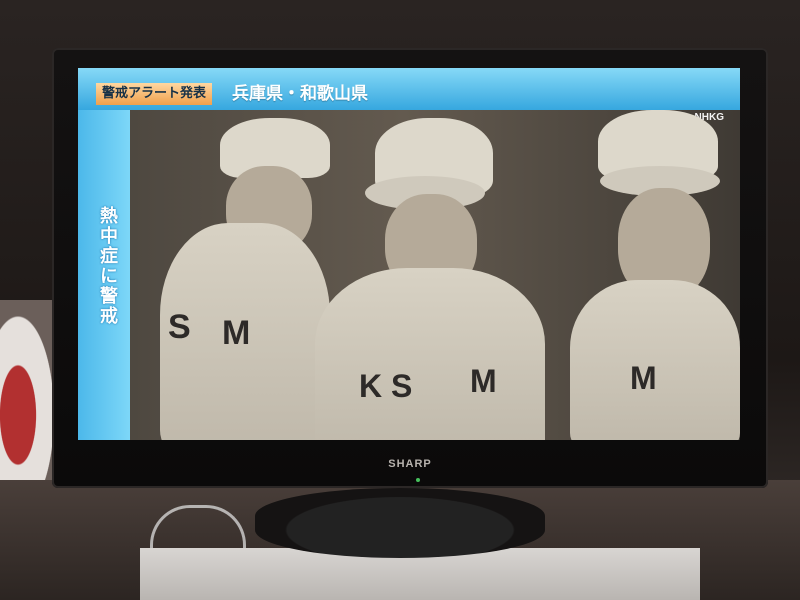 The image size is (800, 600). What do you see at coordinates (300, 94) in the screenshot?
I see `region-text: 兵庫県・和歌山県` at bounding box center [300, 94].